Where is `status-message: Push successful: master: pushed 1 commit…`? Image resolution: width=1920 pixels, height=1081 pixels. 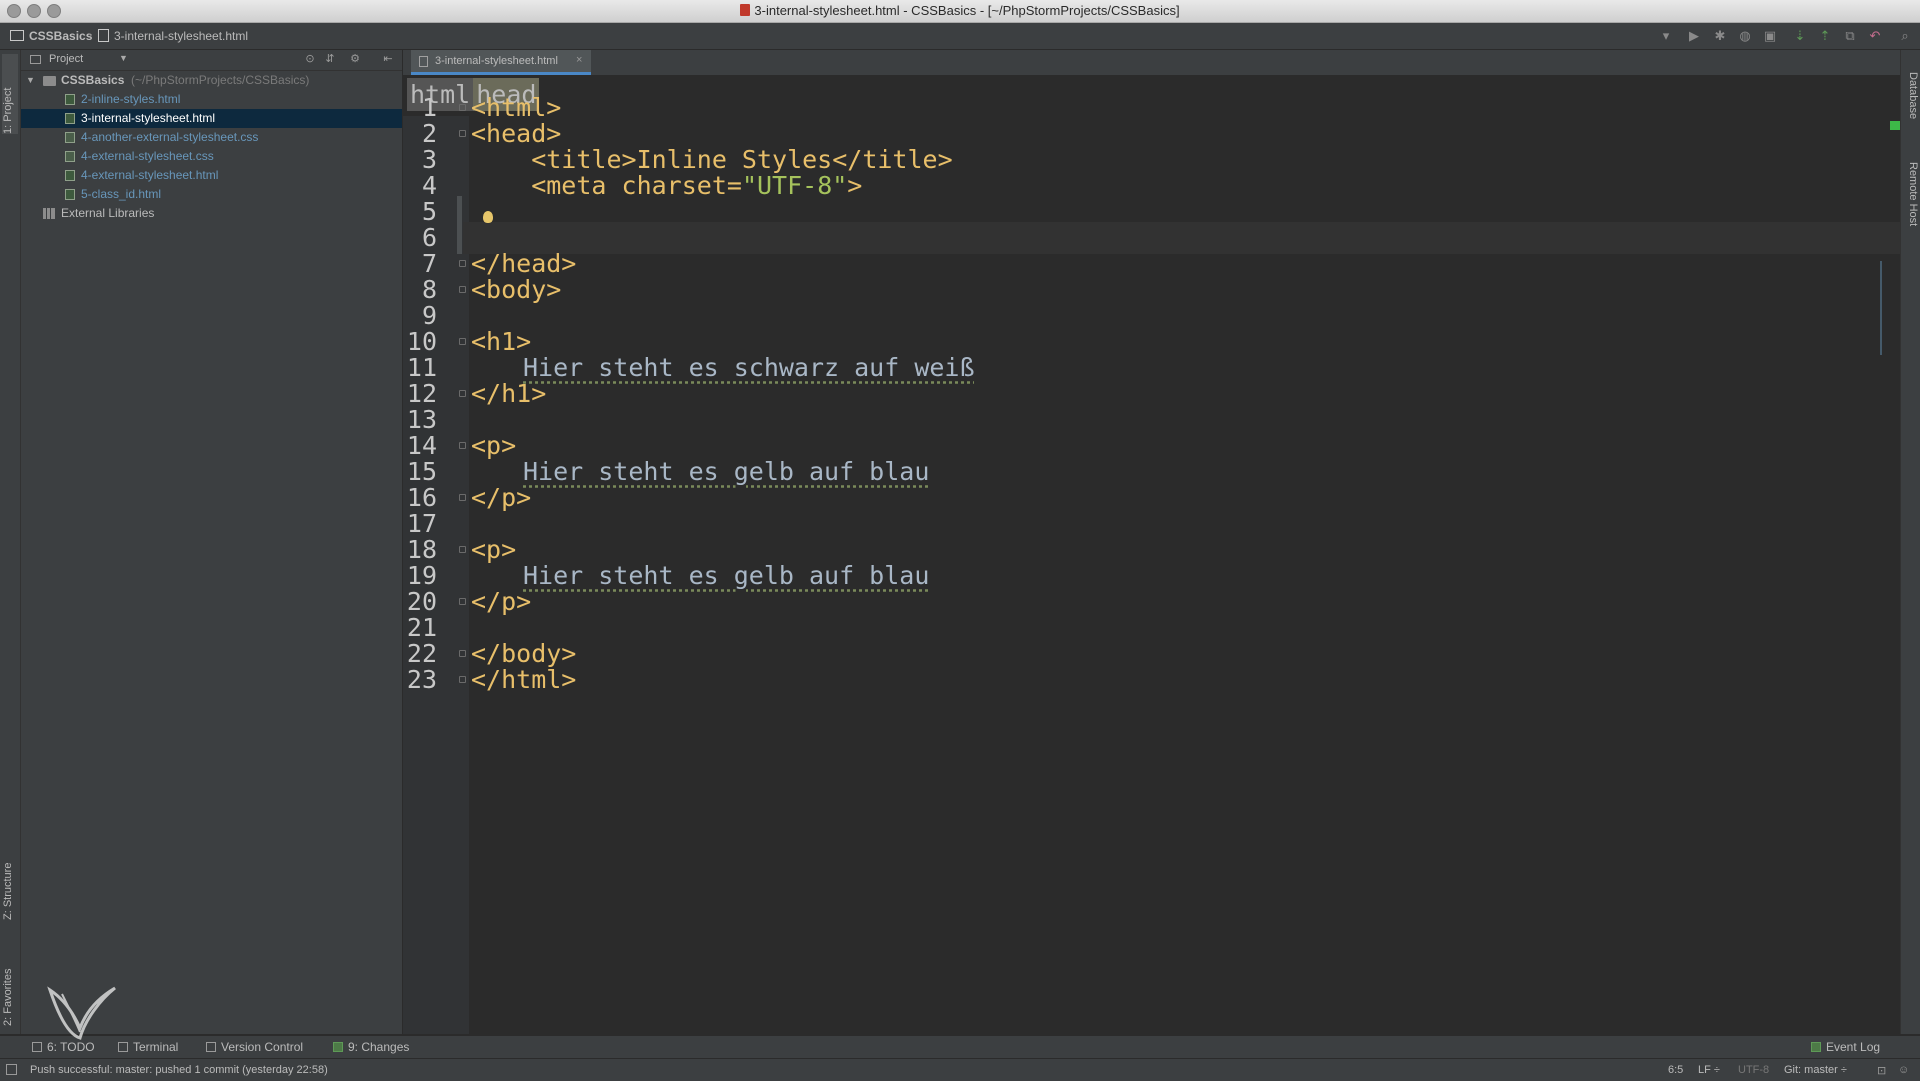
status-message: Push successful: master: pushed 1 commit… is located at coordinates (179, 1070).